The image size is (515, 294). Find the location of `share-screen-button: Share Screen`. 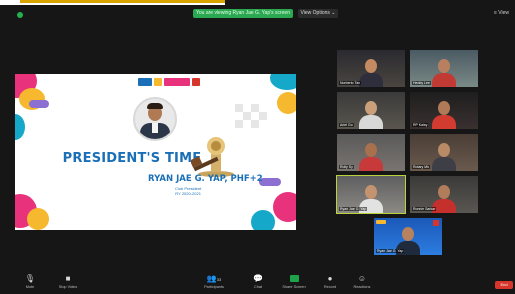

share-screen-button: Share Screen is located at coordinates (294, 284).